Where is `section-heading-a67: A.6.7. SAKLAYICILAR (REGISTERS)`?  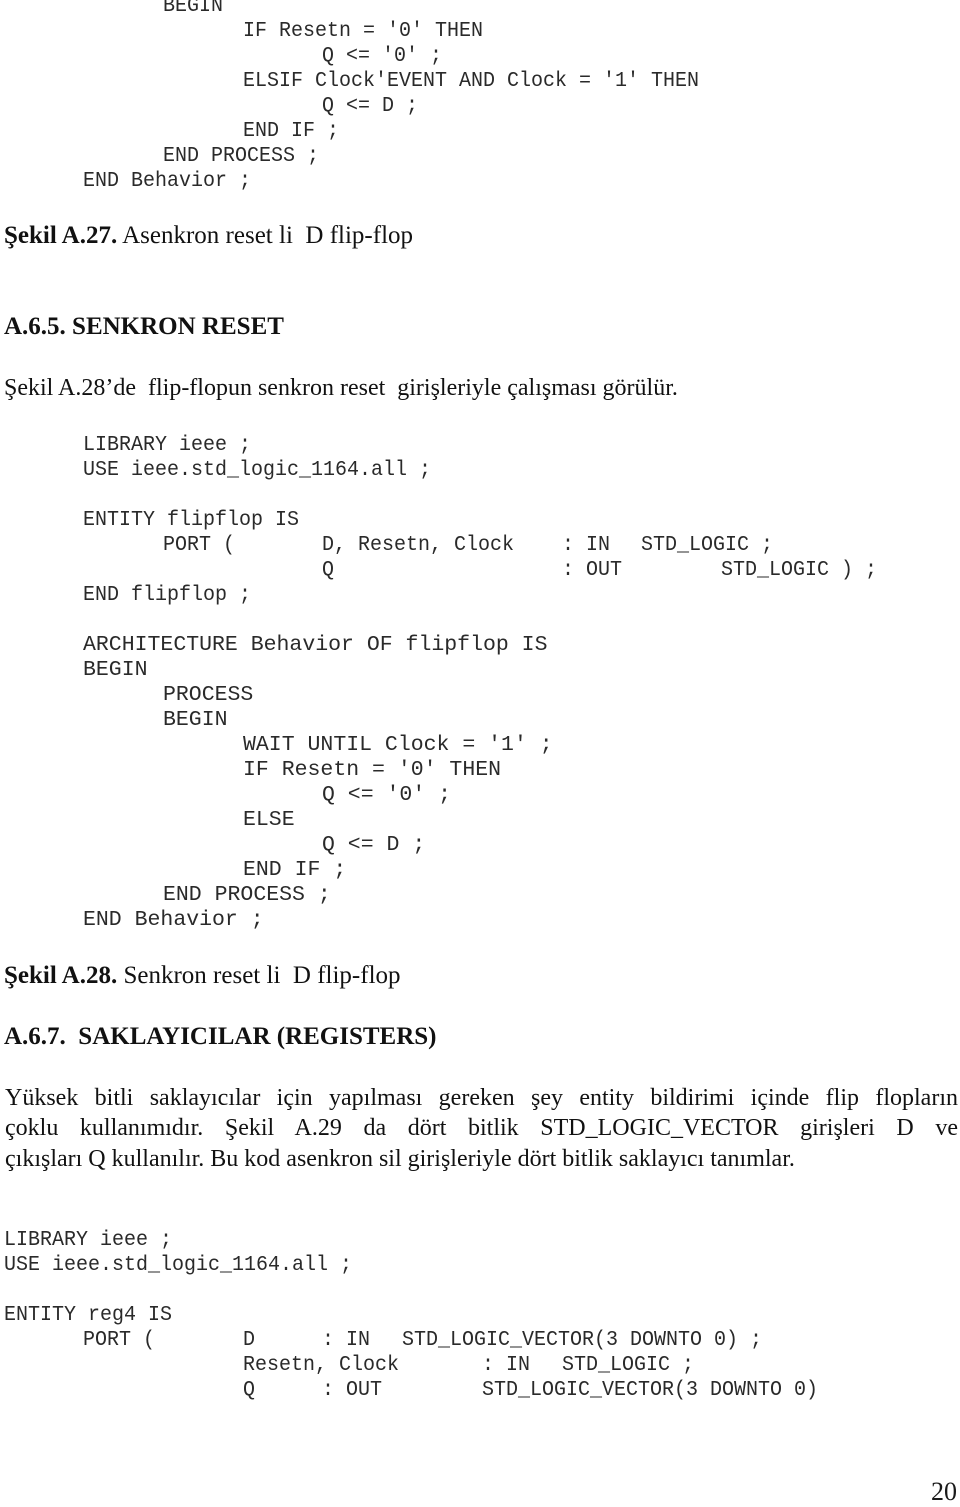 section-heading-a67: A.6.7. SAKLAYICILAR (REGISTERS) is located at coordinates (220, 1036).